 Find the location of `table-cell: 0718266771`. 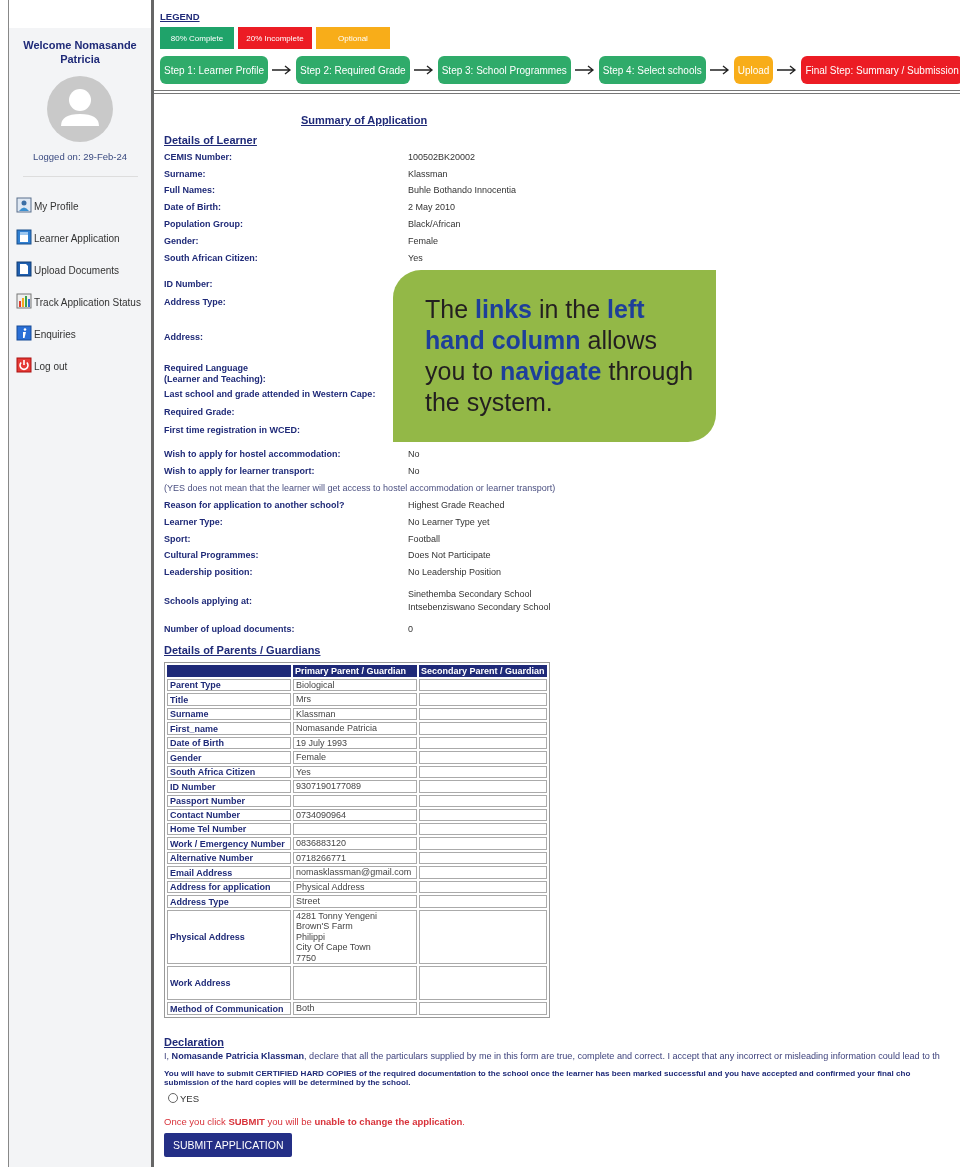

table-cell: 0718266771 is located at coordinates (355, 858).